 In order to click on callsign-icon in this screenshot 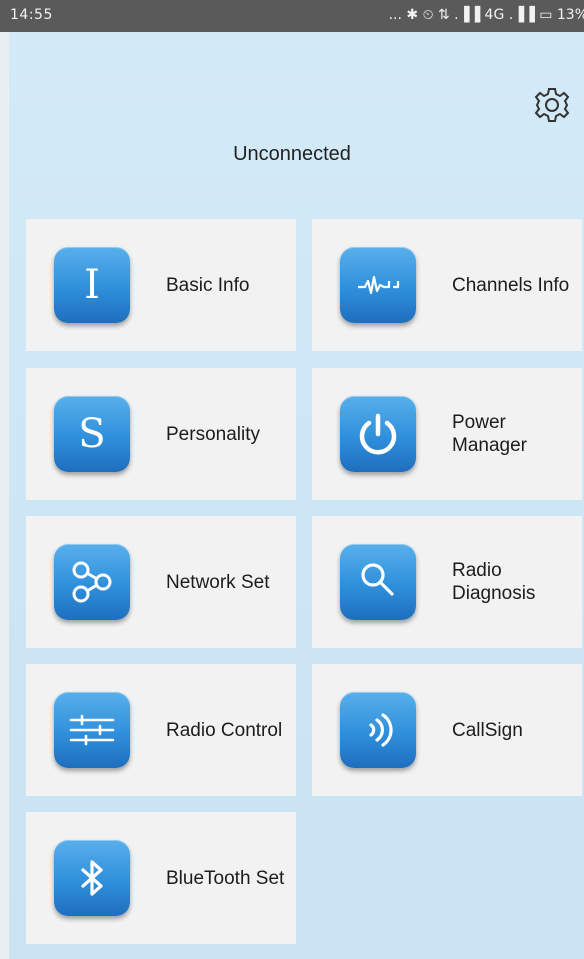, I will do `click(378, 730)`.